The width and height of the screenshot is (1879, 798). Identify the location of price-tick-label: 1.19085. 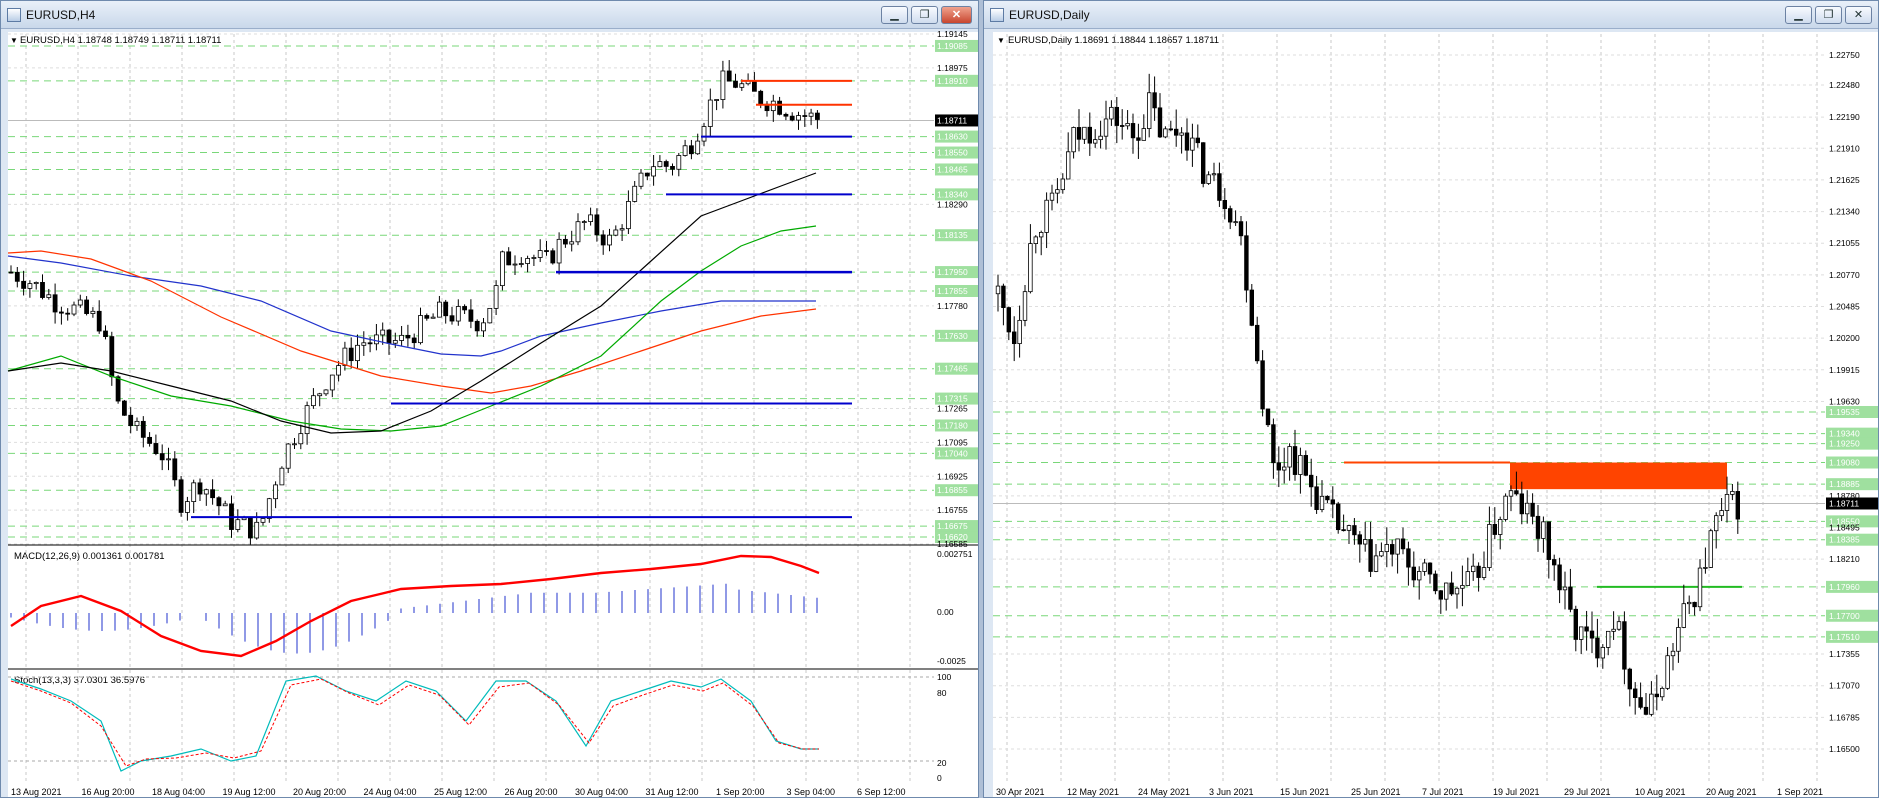
(952, 46).